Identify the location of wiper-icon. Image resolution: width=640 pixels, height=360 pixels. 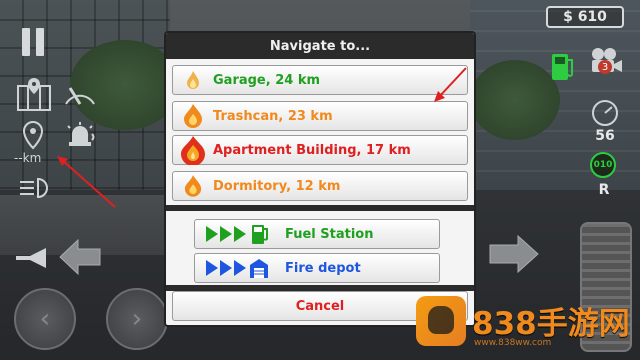
(80, 94).